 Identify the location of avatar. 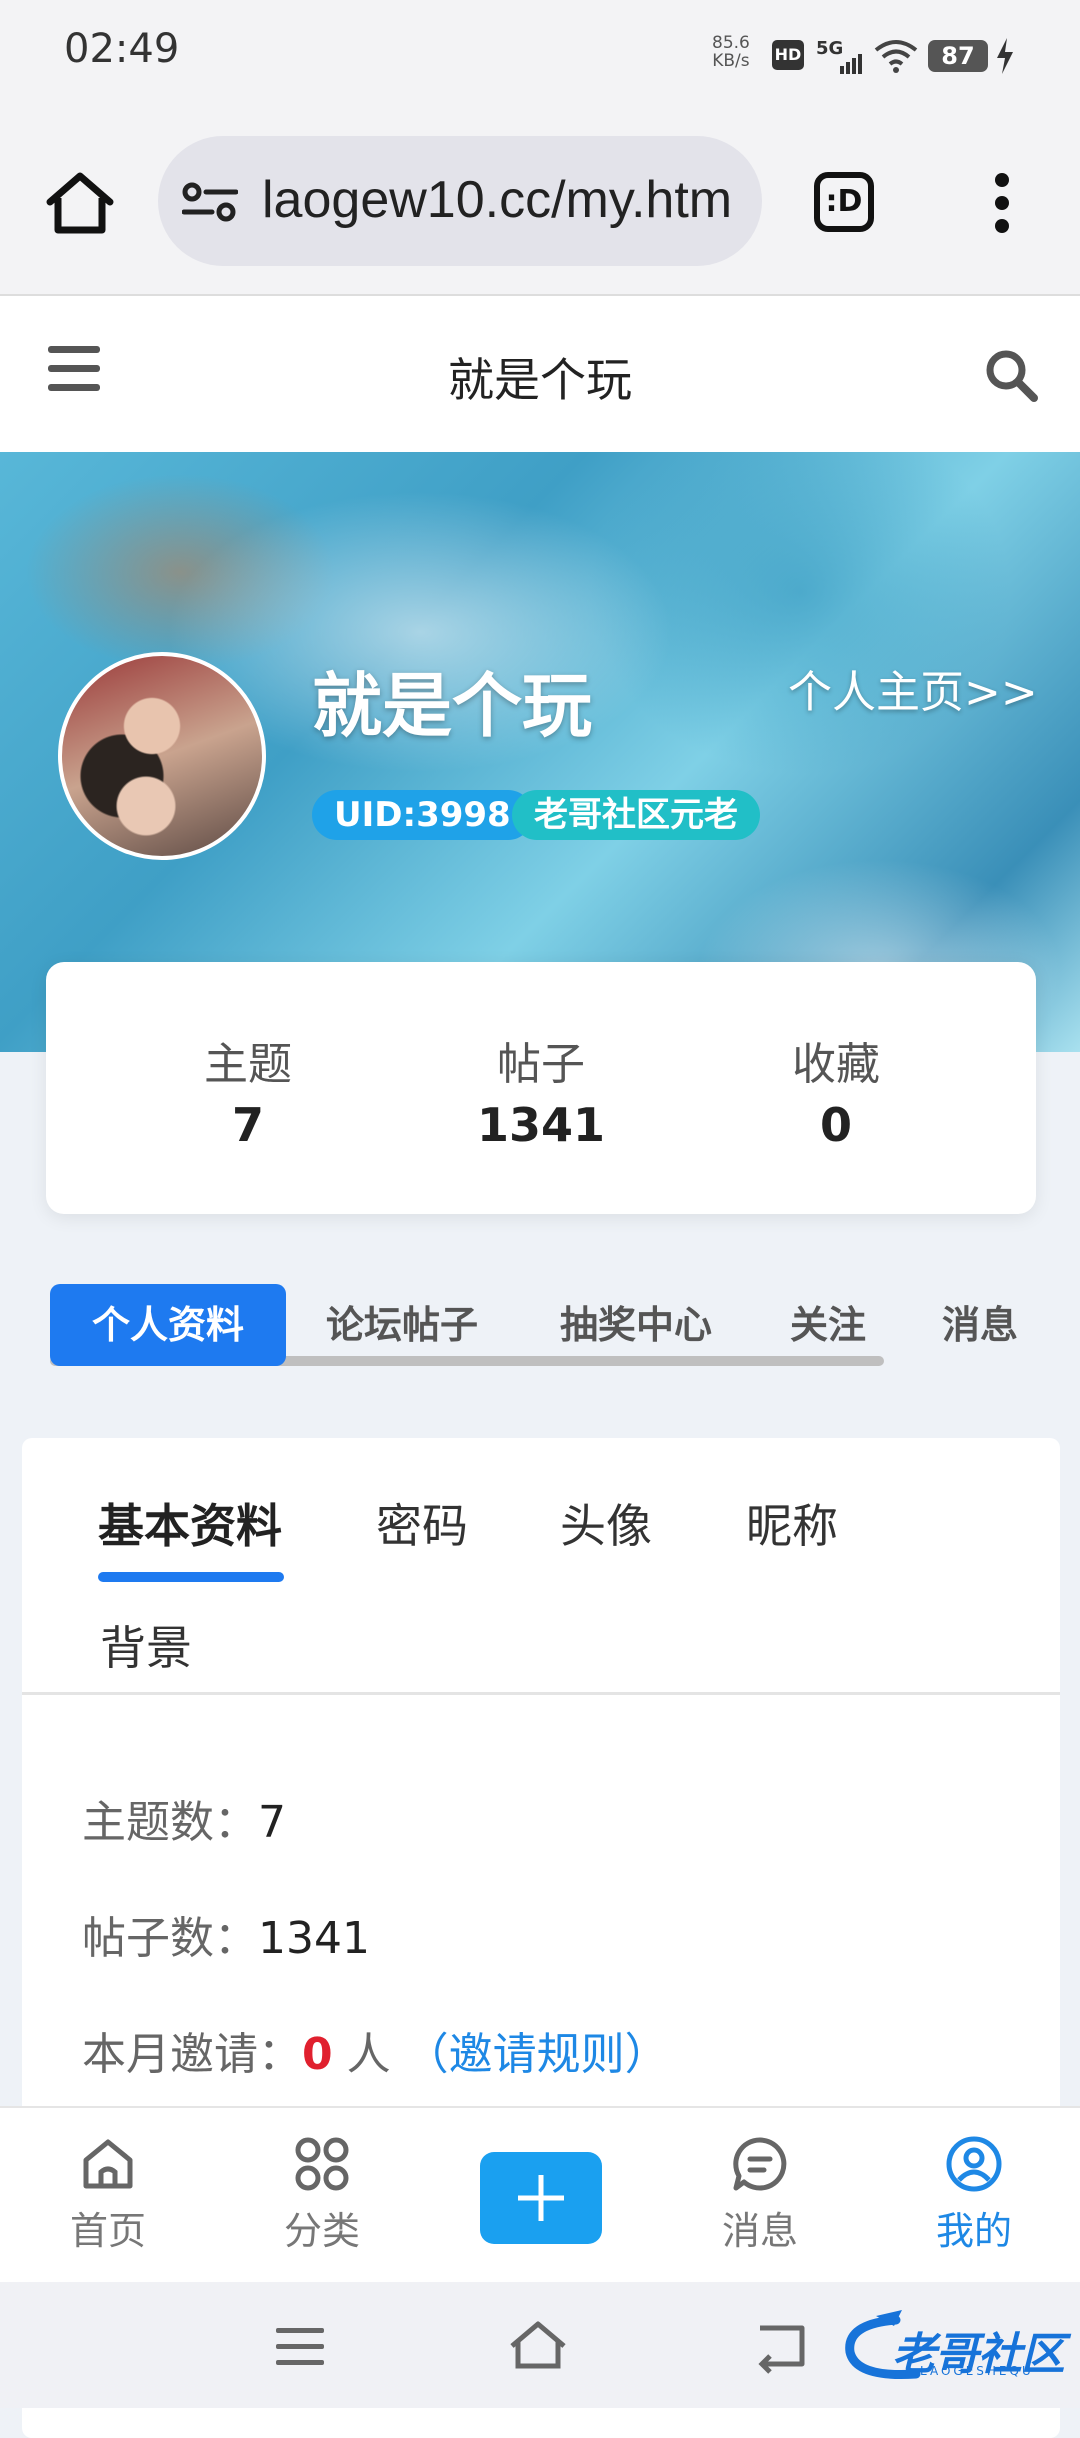
(162, 756).